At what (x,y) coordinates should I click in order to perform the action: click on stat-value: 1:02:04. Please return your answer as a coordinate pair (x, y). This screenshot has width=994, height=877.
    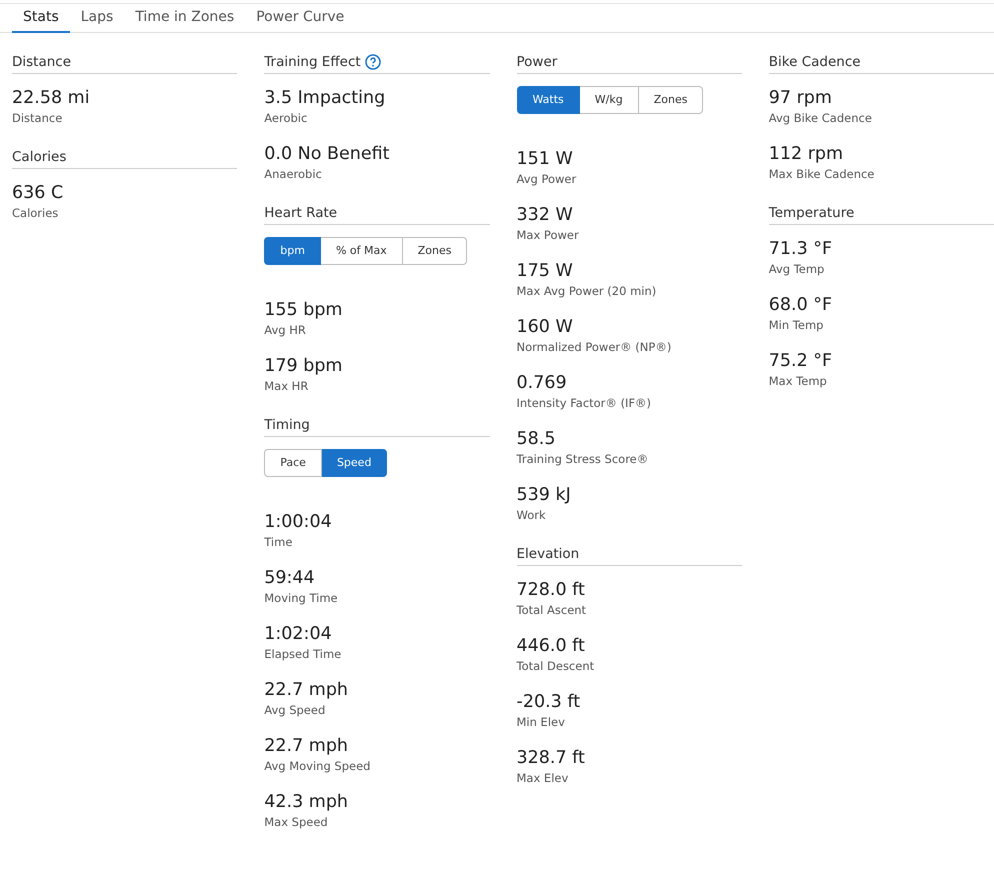
    Looking at the image, I should click on (298, 634).